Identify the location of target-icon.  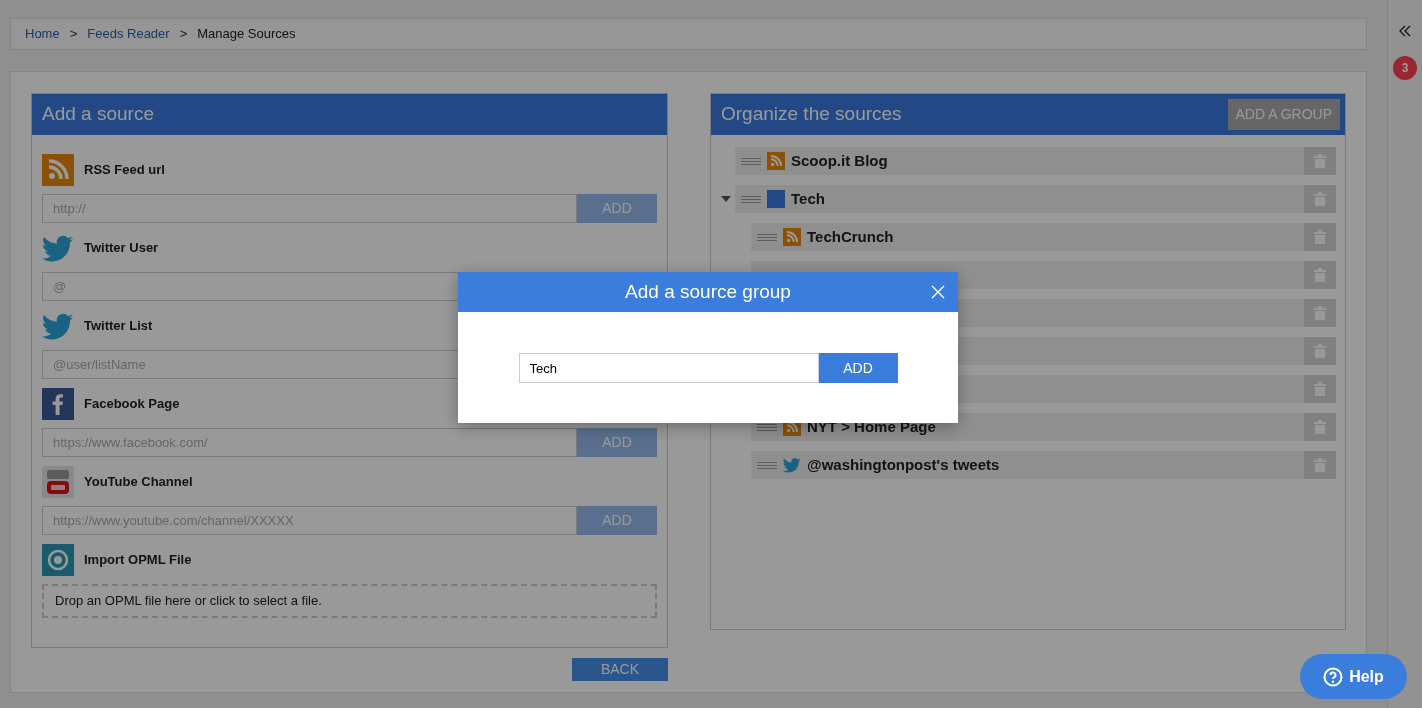
(58, 560).